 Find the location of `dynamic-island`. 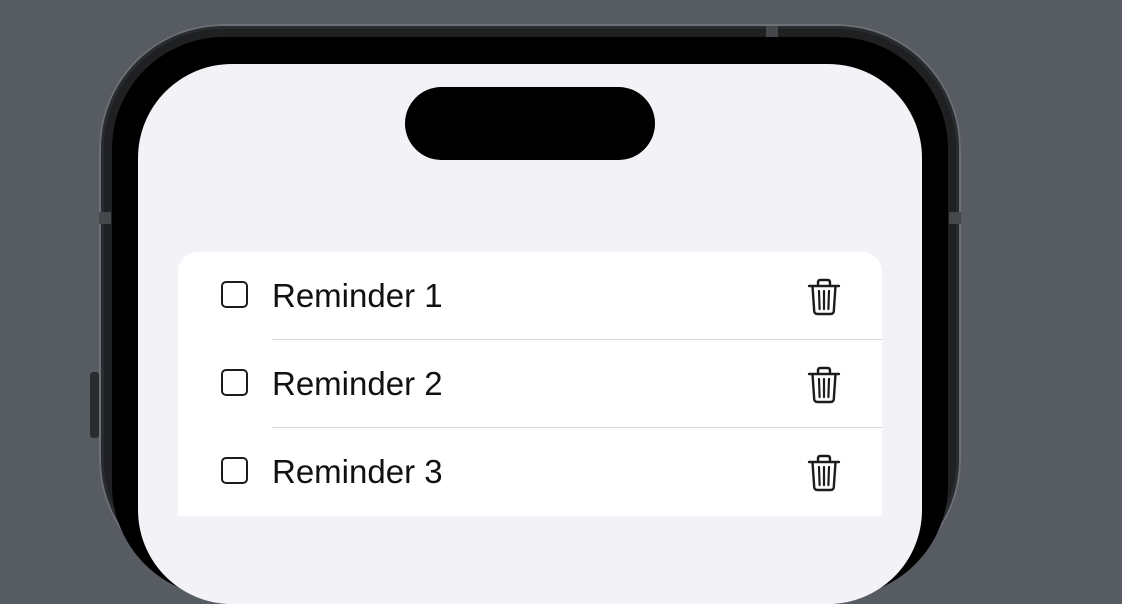

dynamic-island is located at coordinates (530, 123).